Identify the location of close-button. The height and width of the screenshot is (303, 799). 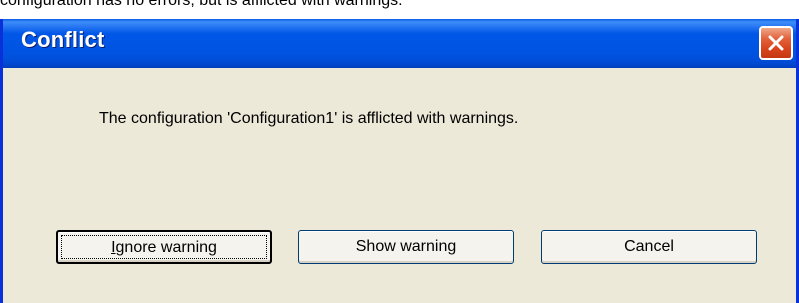
(776, 43).